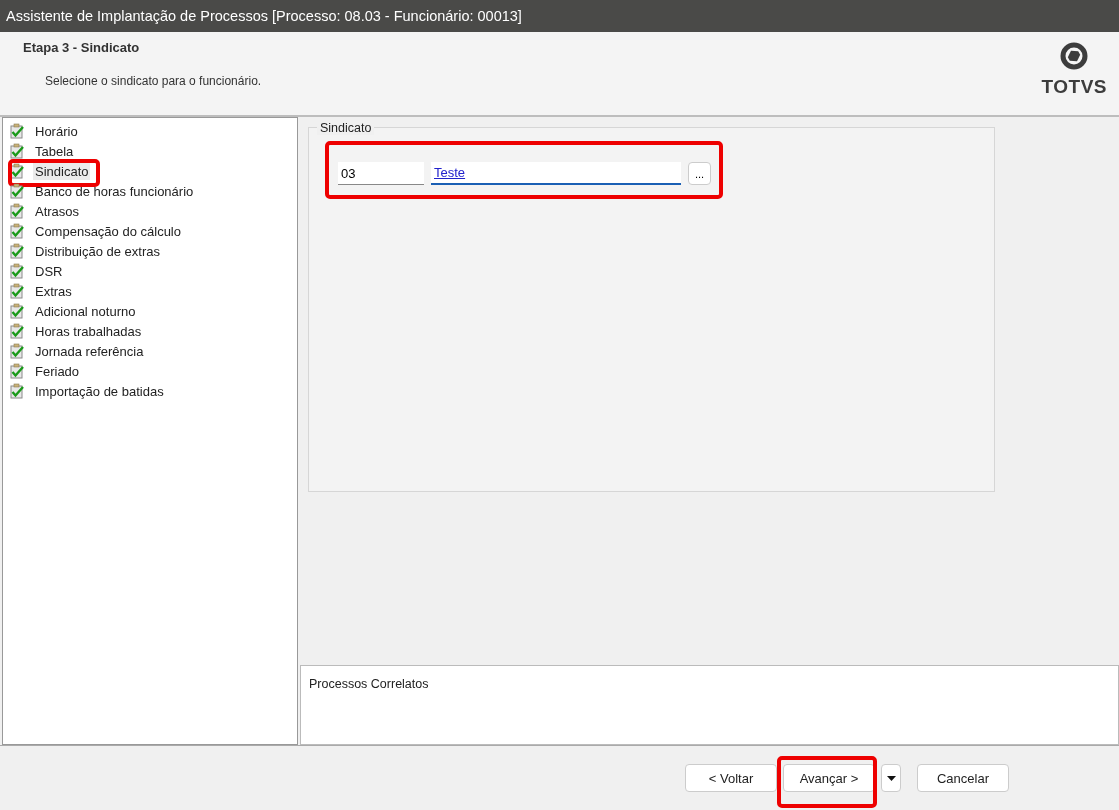  I want to click on window-title: Assistente de Implantação de Processos [Processo: 08.03 - Funcionário: 00013], so click(264, 16).